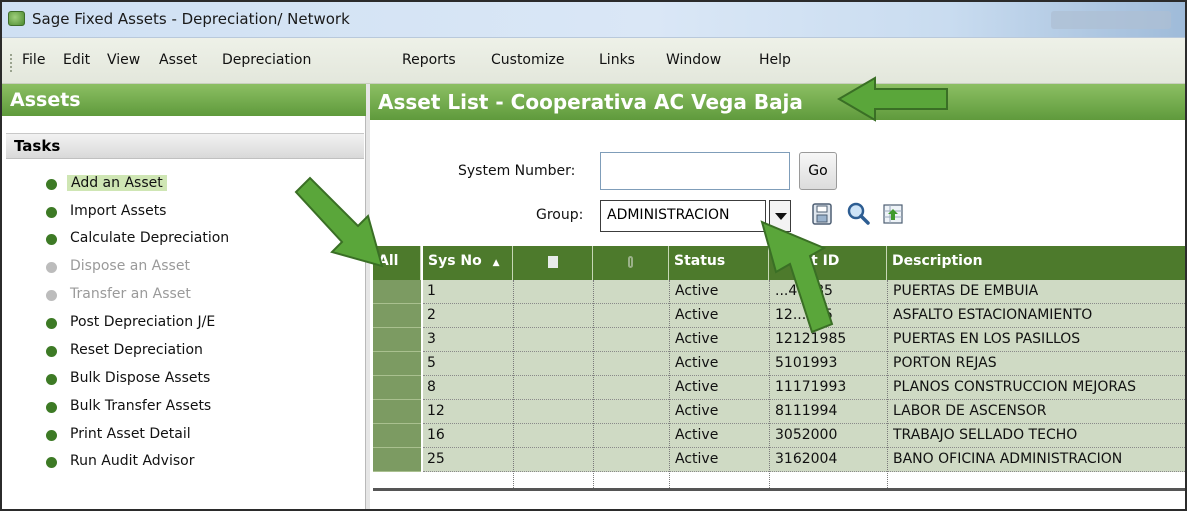 The width and height of the screenshot is (1187, 511). I want to click on cell-description: PLANOS CONSTRUCCION MEJORAS, so click(1014, 387).